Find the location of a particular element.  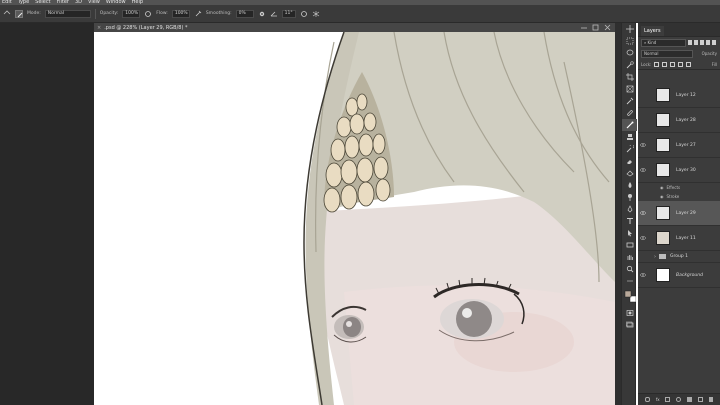

lock-pixels-icon is located at coordinates (665, 64).